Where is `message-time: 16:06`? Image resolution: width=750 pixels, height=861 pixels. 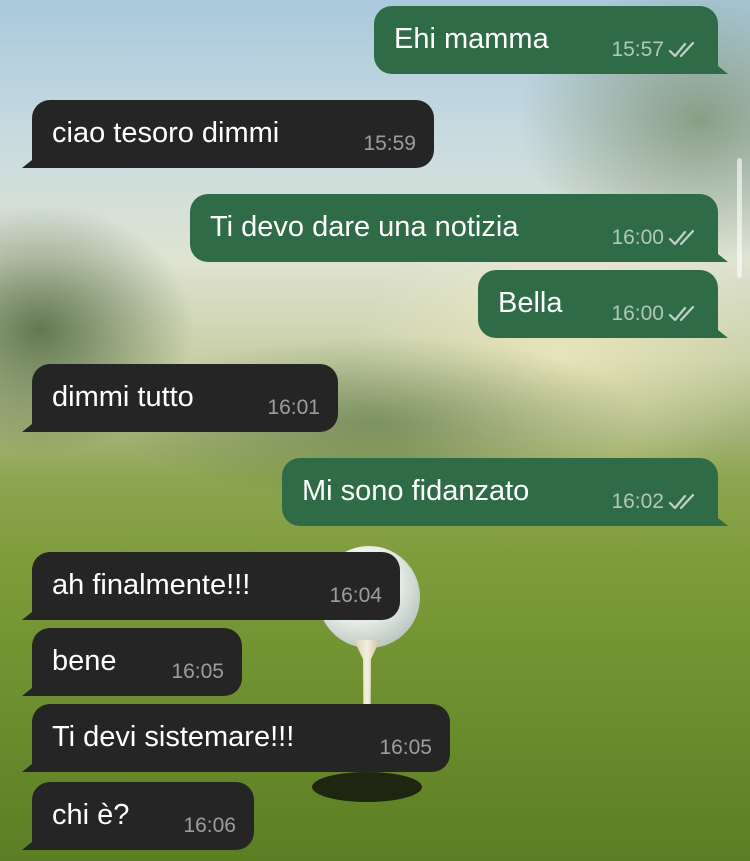 message-time: 16:06 is located at coordinates (209, 825).